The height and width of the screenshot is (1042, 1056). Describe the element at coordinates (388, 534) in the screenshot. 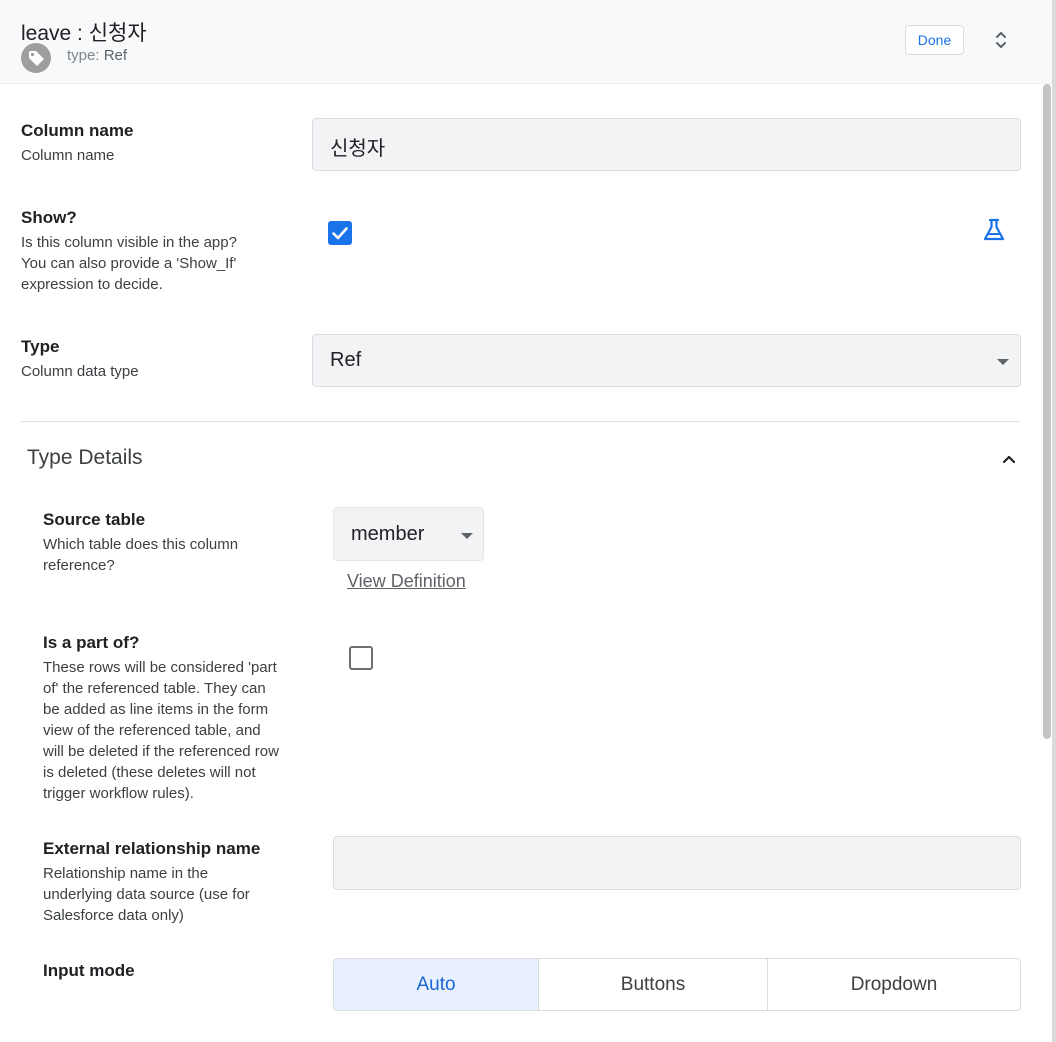

I see `source-table-value: member` at that location.